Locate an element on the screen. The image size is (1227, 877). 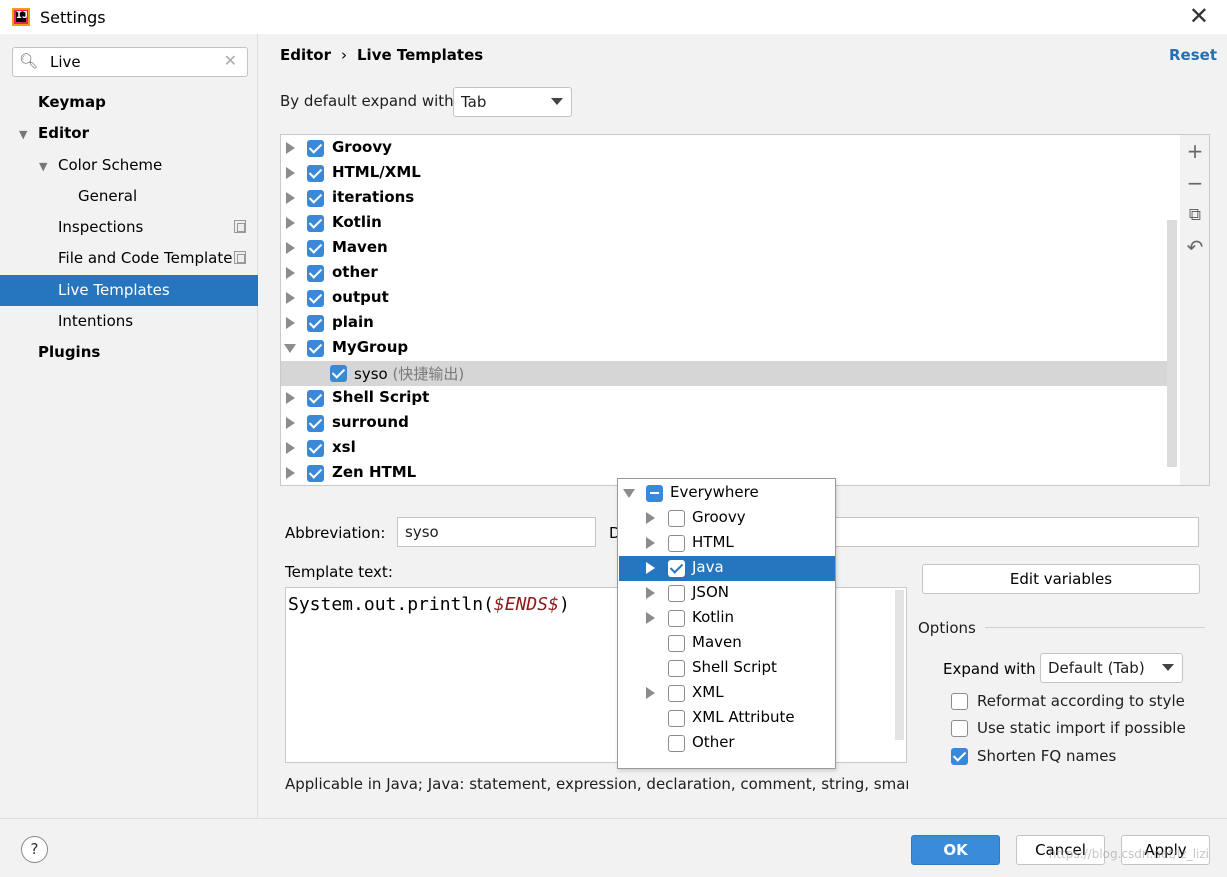
editor-scrollbar is located at coordinates (899, 665).